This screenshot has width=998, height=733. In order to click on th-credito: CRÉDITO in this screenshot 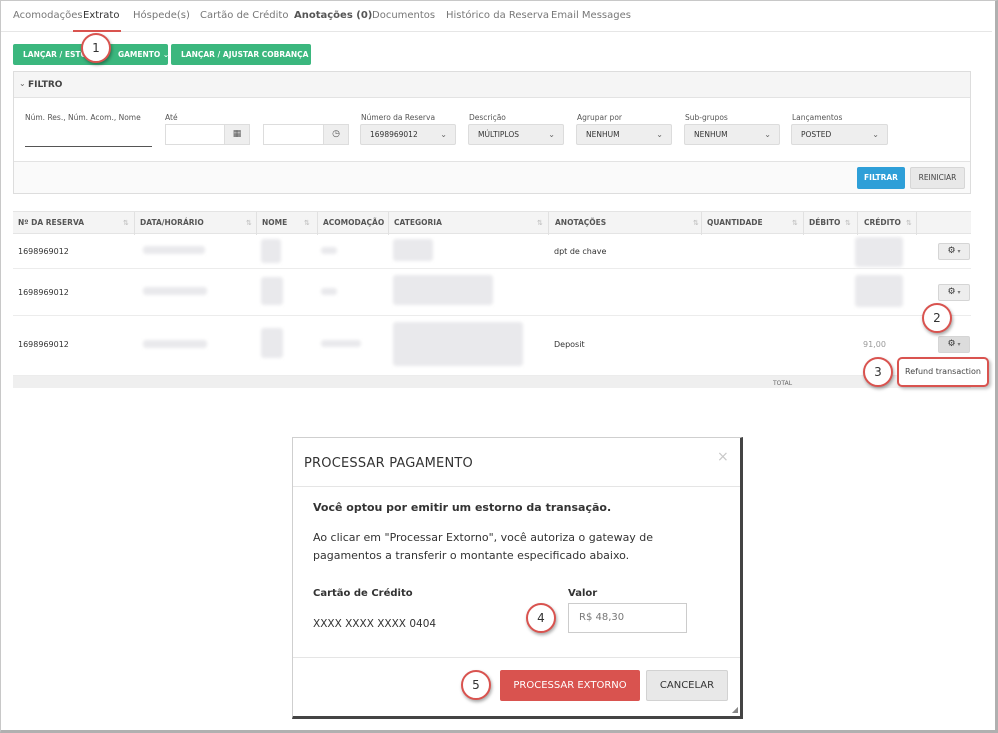, I will do `click(882, 222)`.